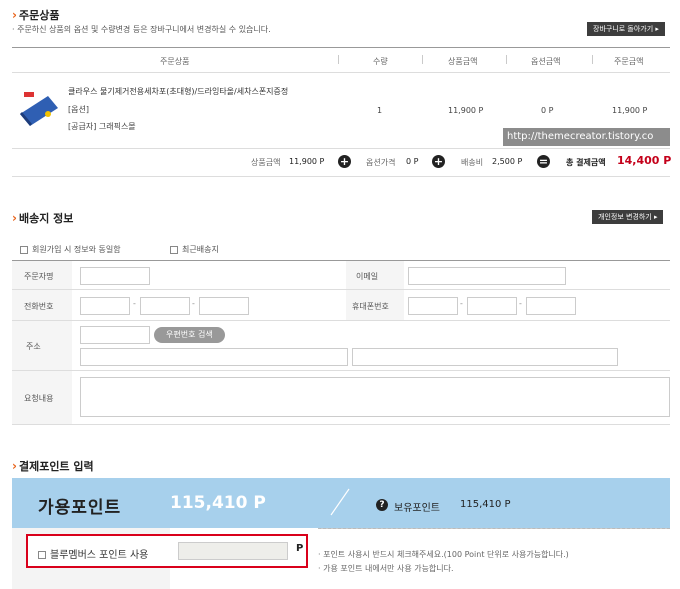 Image resolution: width=680 pixels, height=589 pixels. What do you see at coordinates (380, 110) in the screenshot?
I see `product-qty: 1` at bounding box center [380, 110].